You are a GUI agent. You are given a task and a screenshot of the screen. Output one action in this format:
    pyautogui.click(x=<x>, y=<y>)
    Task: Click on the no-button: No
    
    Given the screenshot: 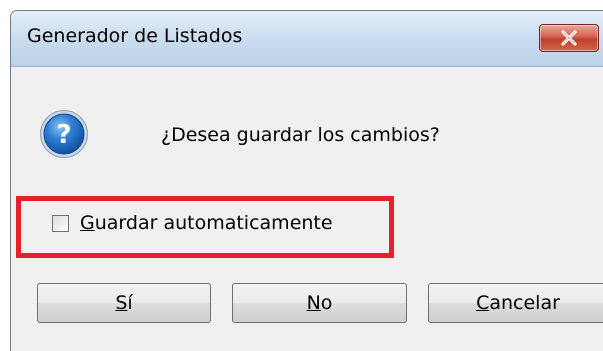 What is the action you would take?
    pyautogui.click(x=319, y=303)
    